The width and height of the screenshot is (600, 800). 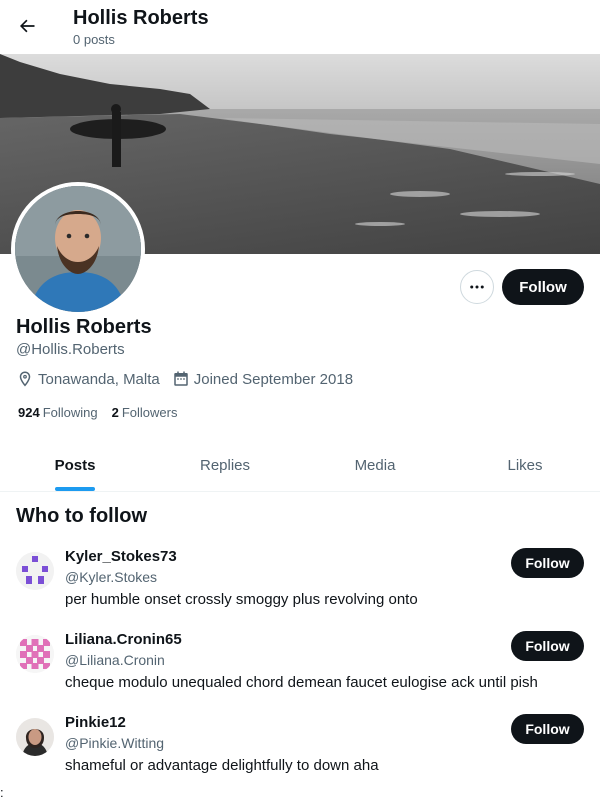 What do you see at coordinates (104, 412) in the screenshot?
I see `profile-stats: 924 Following 2 Followers` at bounding box center [104, 412].